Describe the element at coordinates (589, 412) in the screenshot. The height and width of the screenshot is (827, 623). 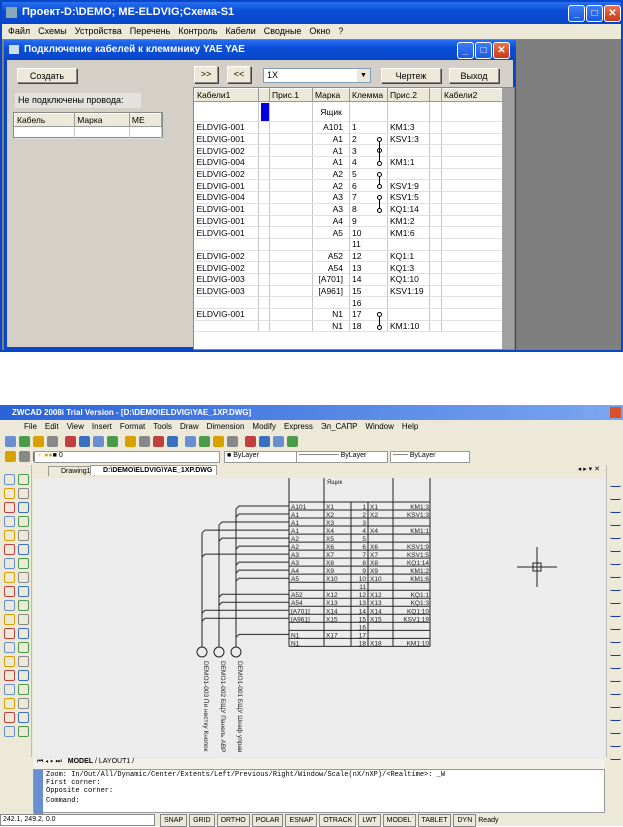
I see `cad-minimize-button` at that location.